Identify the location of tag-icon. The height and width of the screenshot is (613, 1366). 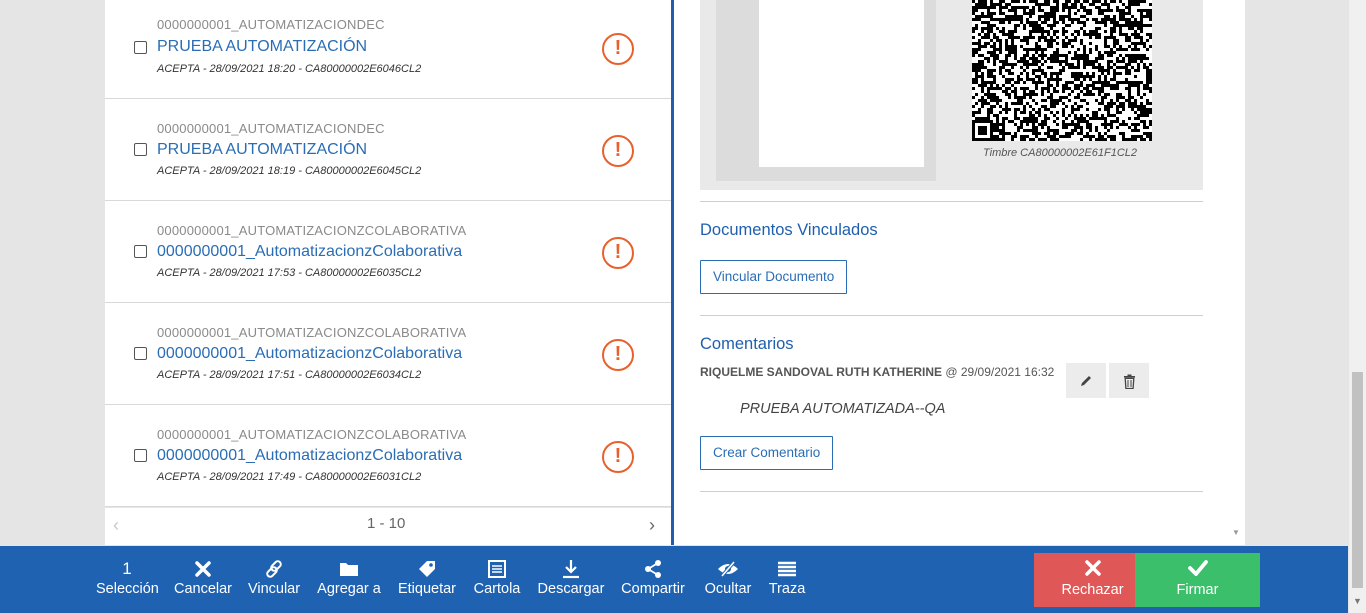
(427, 569).